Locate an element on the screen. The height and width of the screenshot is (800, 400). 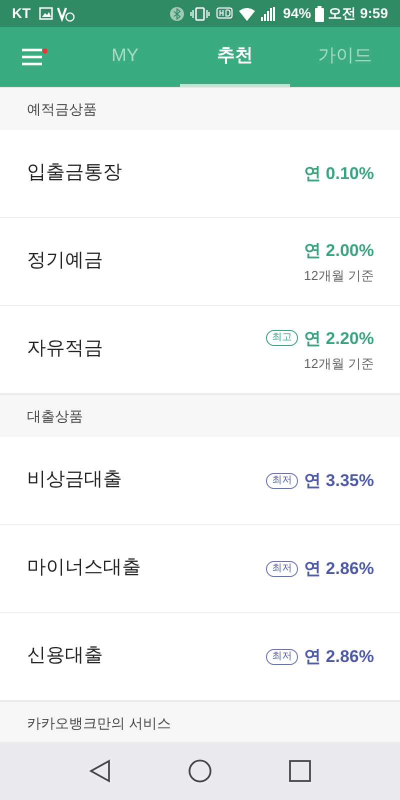
rate-label: 연 2.20% is located at coordinates (339, 339).